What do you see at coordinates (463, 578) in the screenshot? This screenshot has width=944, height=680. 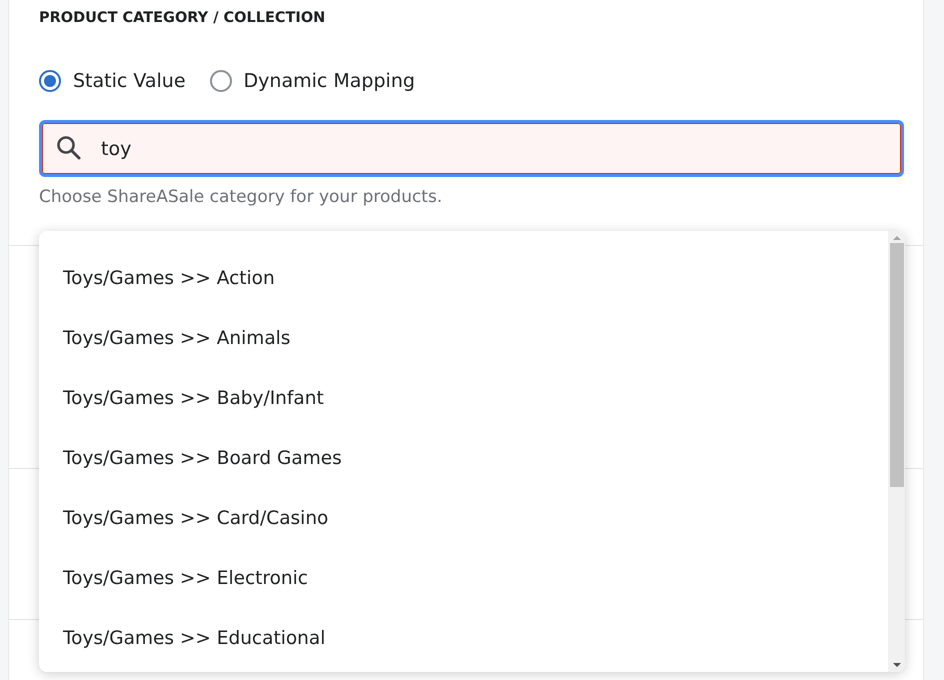 I see `dropdown-option: Toys/Games >> Electronic` at bounding box center [463, 578].